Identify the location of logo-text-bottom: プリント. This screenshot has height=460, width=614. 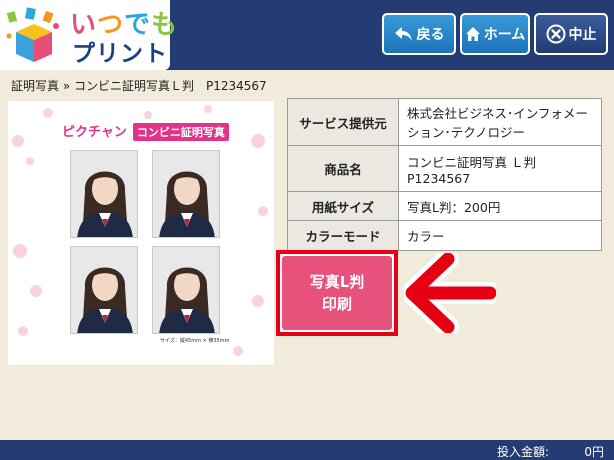
(120, 54).